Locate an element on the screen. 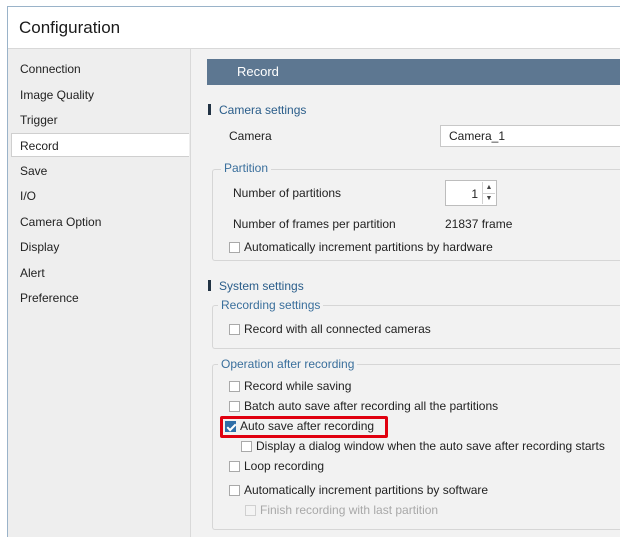 The width and height of the screenshot is (620, 537). sidebar-item-record: Record is located at coordinates (100, 145).